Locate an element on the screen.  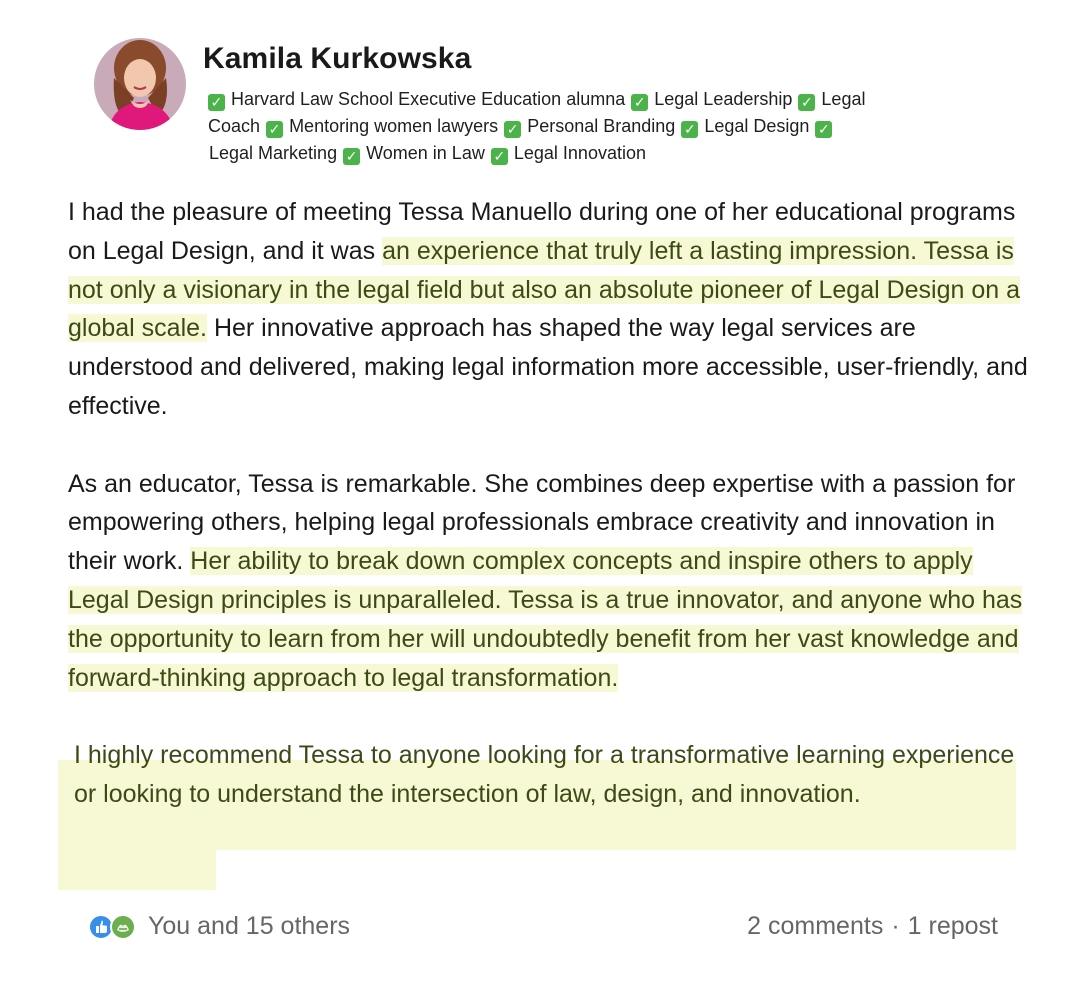
reposts-link: 1 repost is located at coordinates (953, 926).